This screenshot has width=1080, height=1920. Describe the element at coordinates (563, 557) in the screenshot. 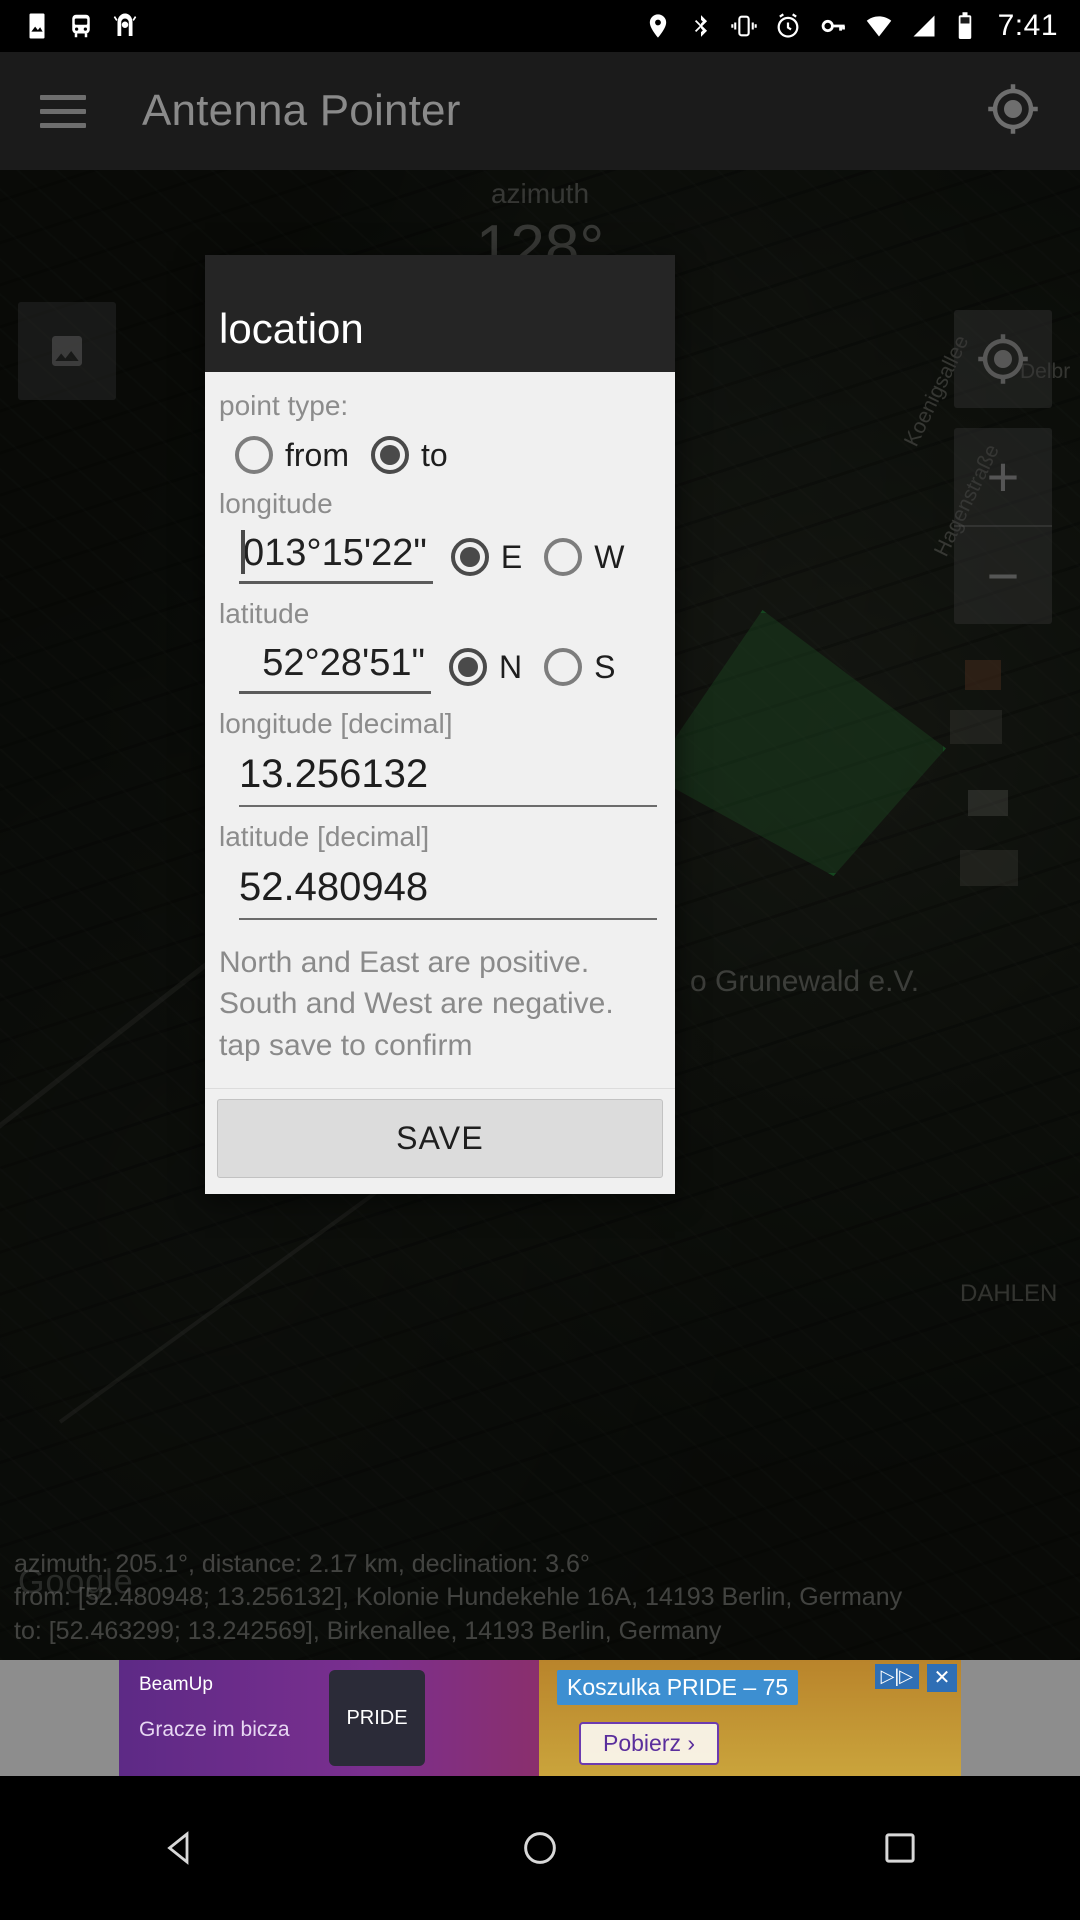

I see `radio-longitude-west` at that location.